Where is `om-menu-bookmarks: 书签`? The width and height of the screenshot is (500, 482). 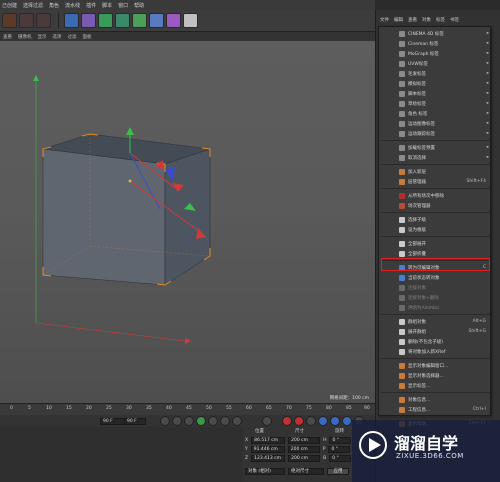
om-menu-bookmarks: 书签 is located at coordinates (454, 20).